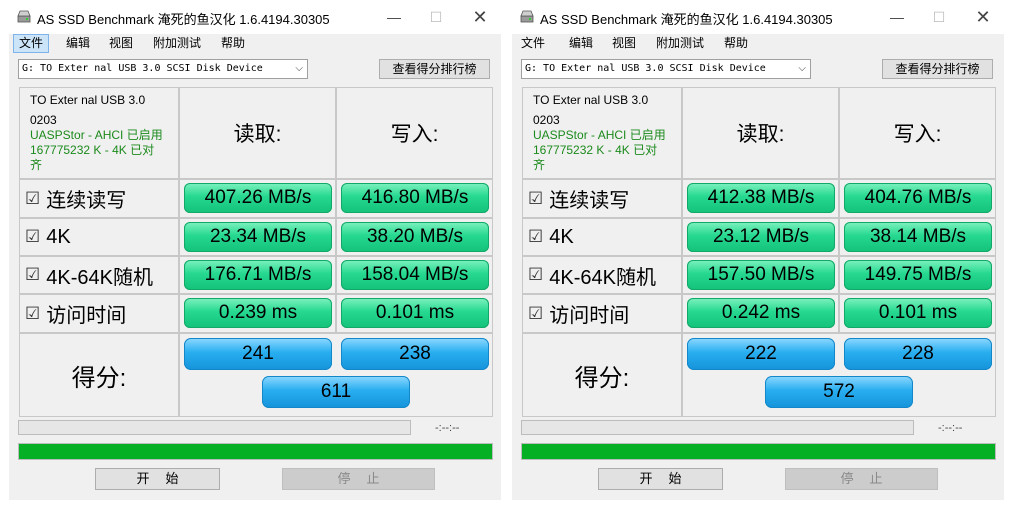 The width and height of the screenshot is (1015, 510). What do you see at coordinates (918, 198) in the screenshot?
I see `seq-write-value: 404.76 MB/s` at bounding box center [918, 198].